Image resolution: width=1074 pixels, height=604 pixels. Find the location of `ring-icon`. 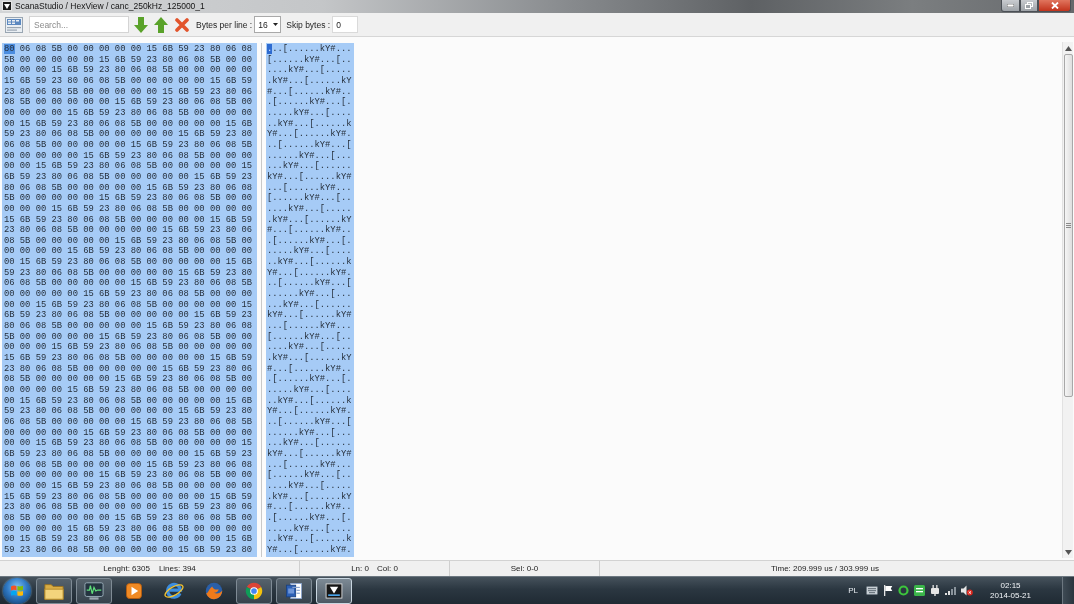

ring-icon is located at coordinates (904, 590).